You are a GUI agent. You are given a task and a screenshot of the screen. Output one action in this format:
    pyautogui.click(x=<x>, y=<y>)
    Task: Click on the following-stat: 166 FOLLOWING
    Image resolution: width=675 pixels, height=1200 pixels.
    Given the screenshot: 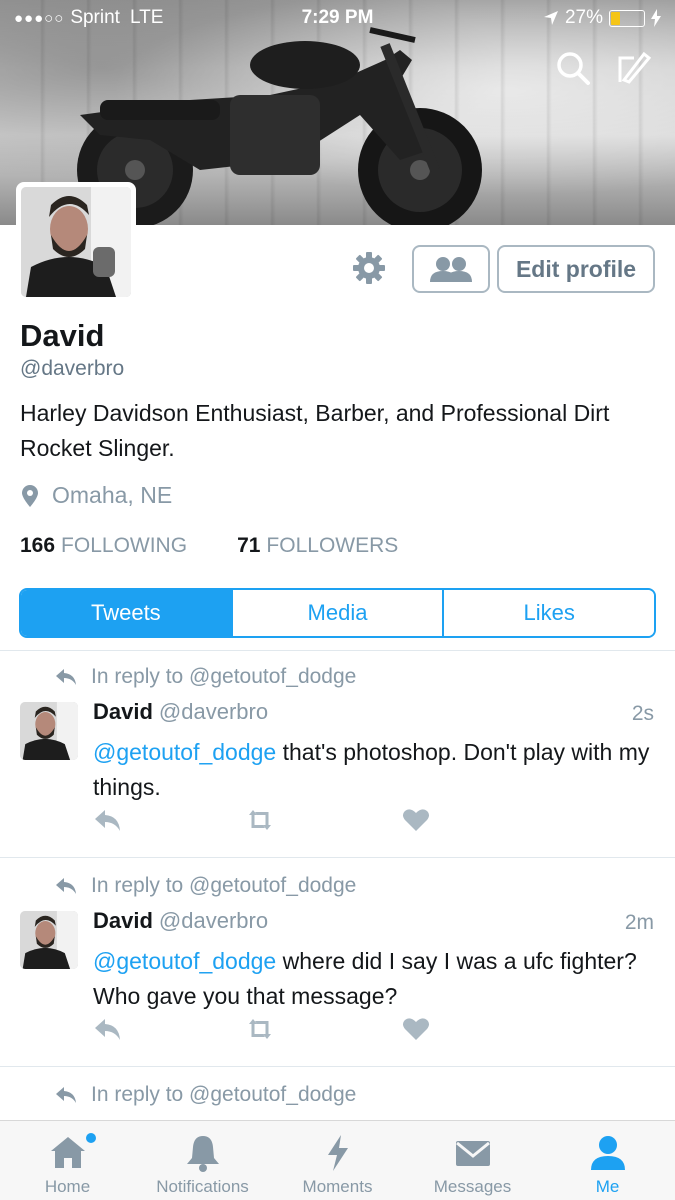 What is the action you would take?
    pyautogui.click(x=103, y=546)
    